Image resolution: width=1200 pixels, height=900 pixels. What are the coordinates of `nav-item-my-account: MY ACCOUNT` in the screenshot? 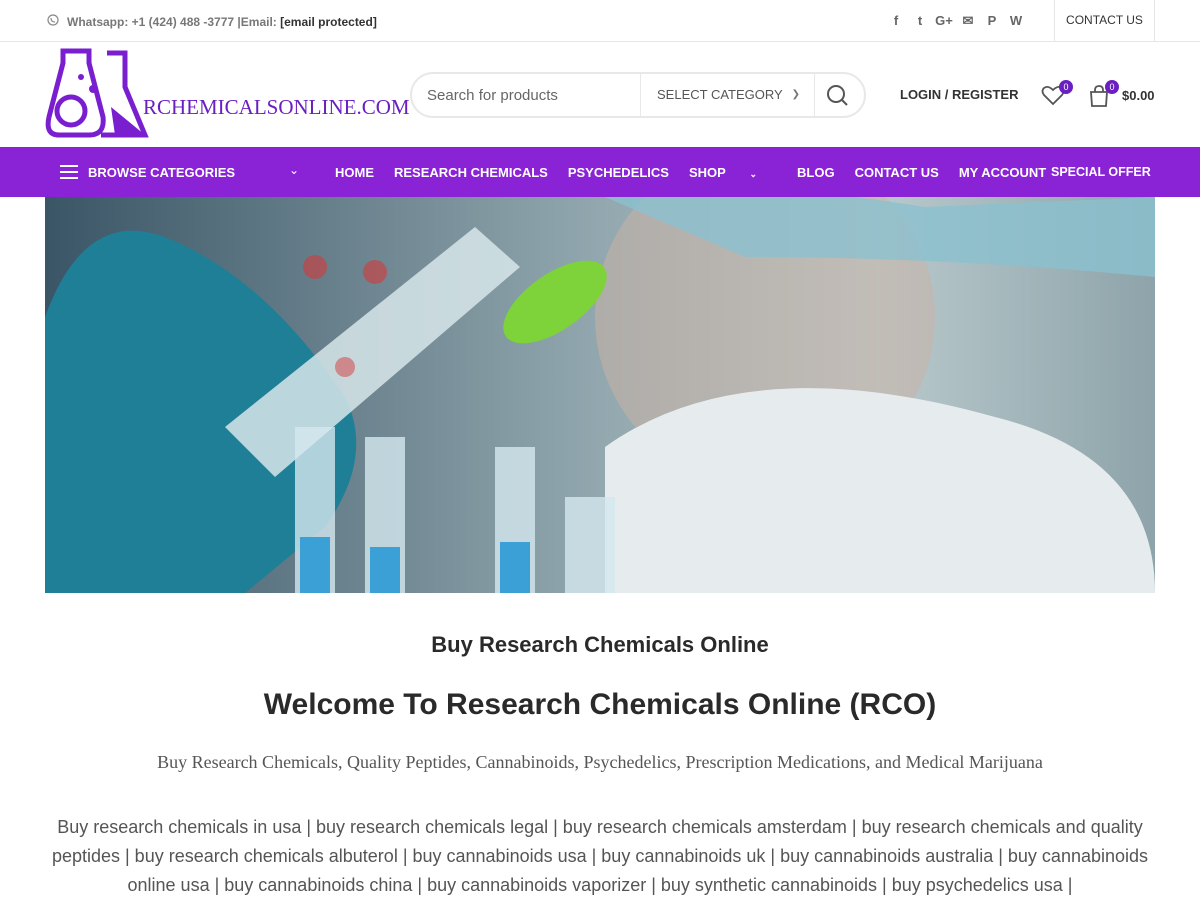 It's located at (1002, 172).